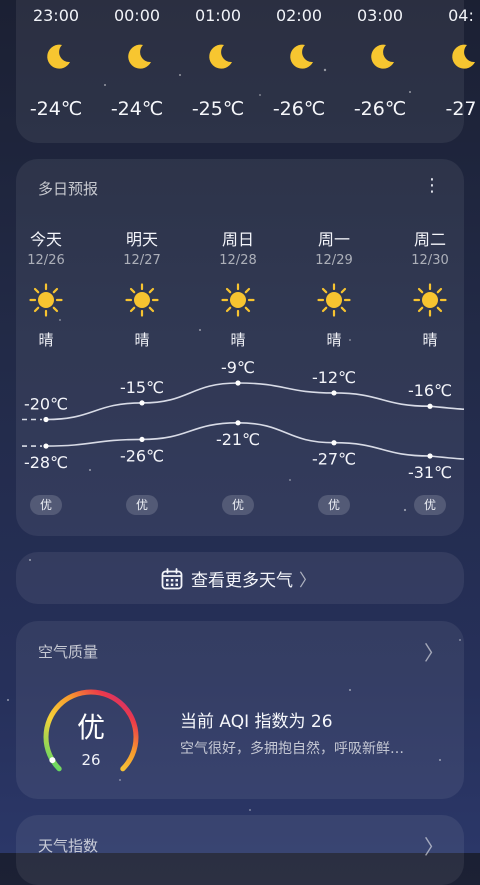 This screenshot has width=480, height=885. I want to click on day-name: 今天, so click(45, 239).